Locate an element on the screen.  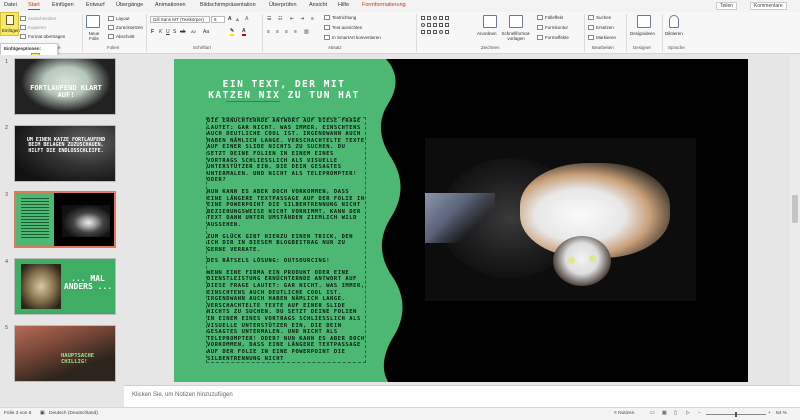
numbering-icon: ☷ is located at coordinates (280, 19).